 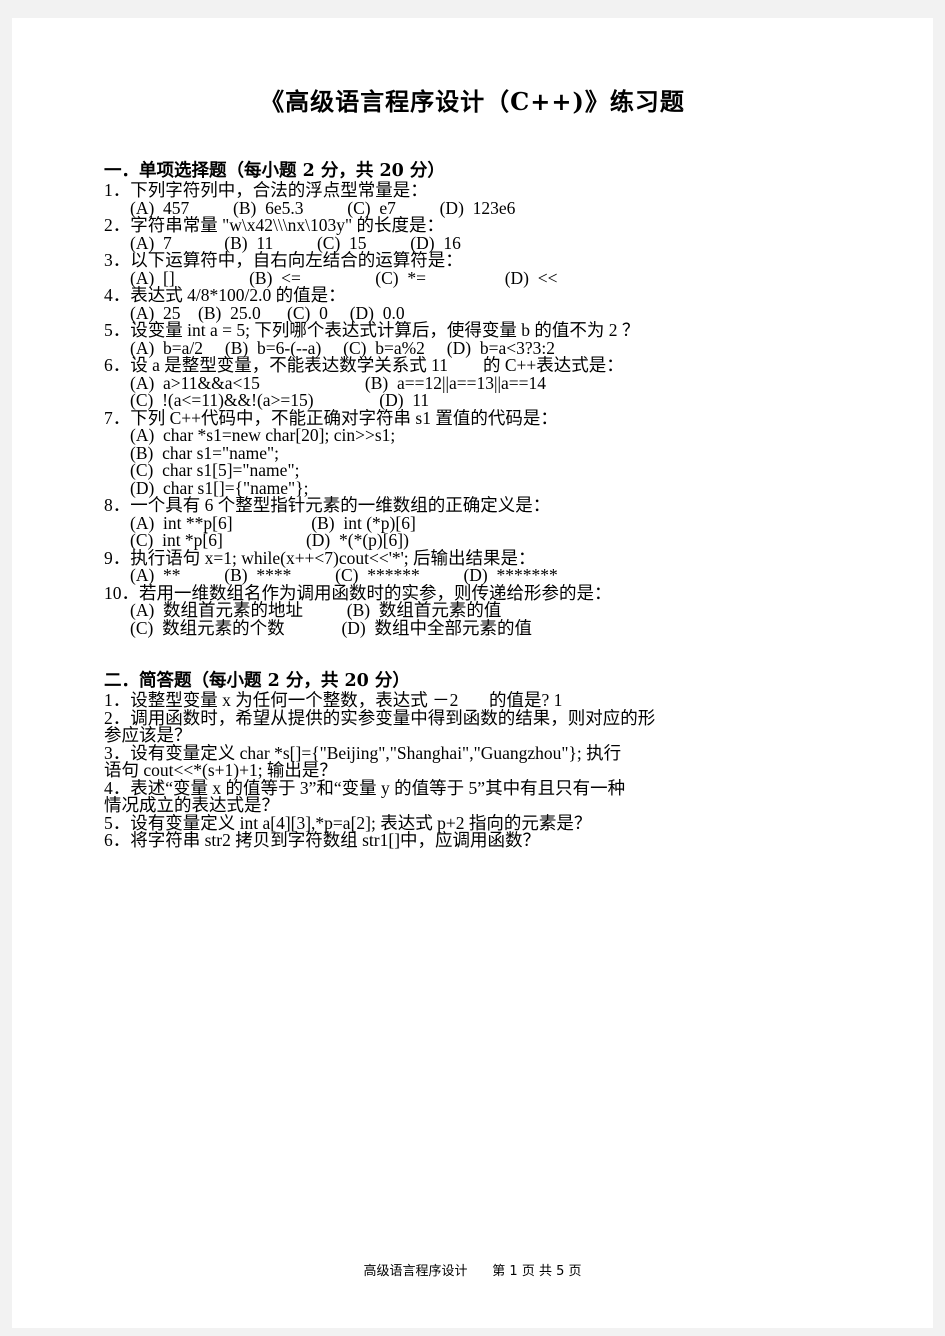 I want to click on section-heading: 一．单项选择题（每小题 2 分，共 20 分）, so click(x=274, y=171).